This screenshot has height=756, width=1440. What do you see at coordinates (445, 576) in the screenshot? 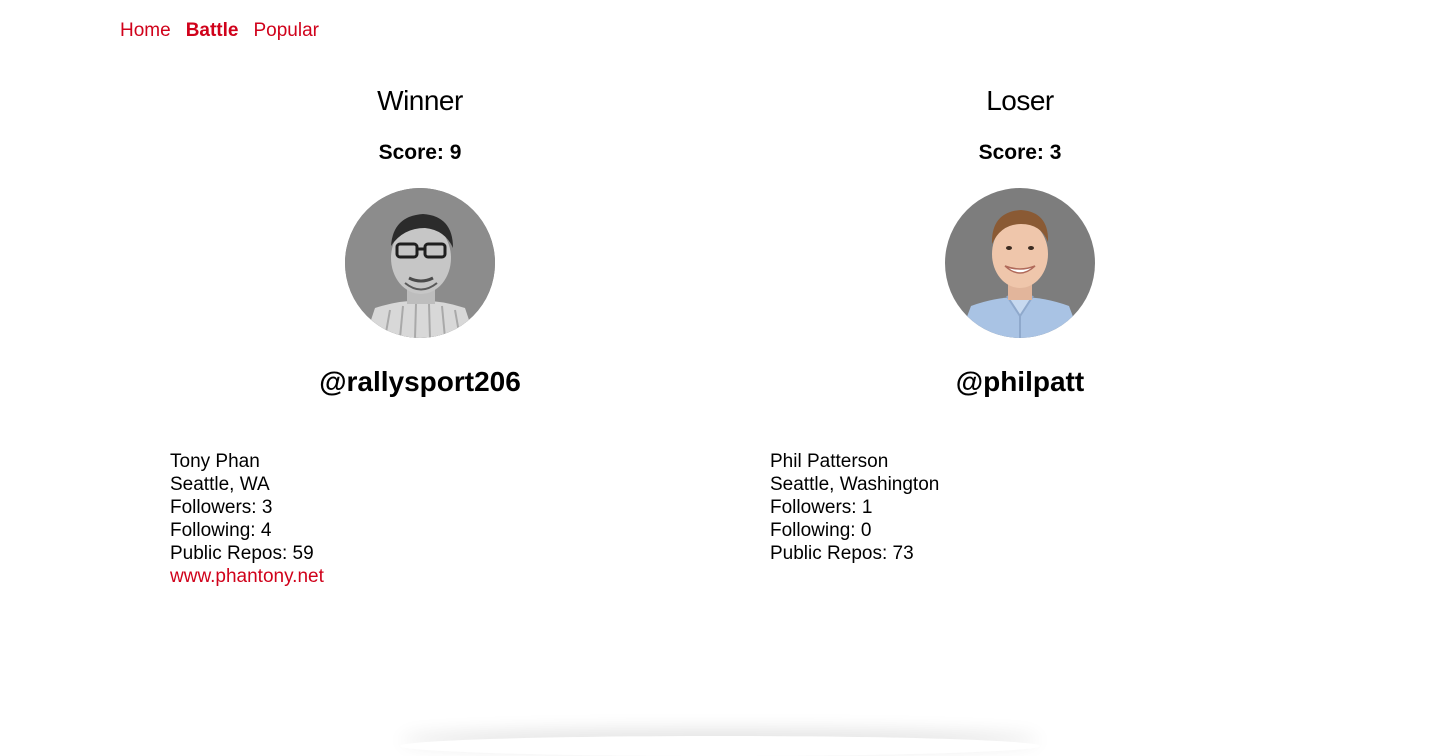
I see `profile-blog-item: www.phantony.net` at bounding box center [445, 576].